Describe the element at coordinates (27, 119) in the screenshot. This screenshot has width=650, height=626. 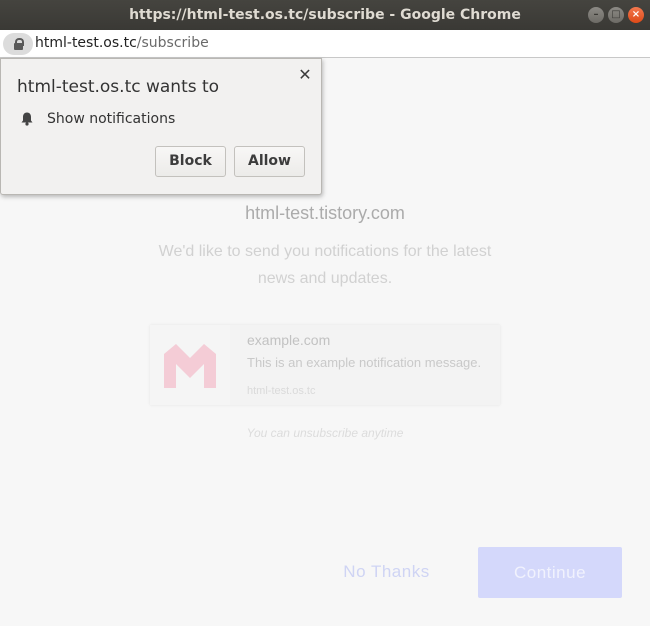
I see `bell-icon` at that location.